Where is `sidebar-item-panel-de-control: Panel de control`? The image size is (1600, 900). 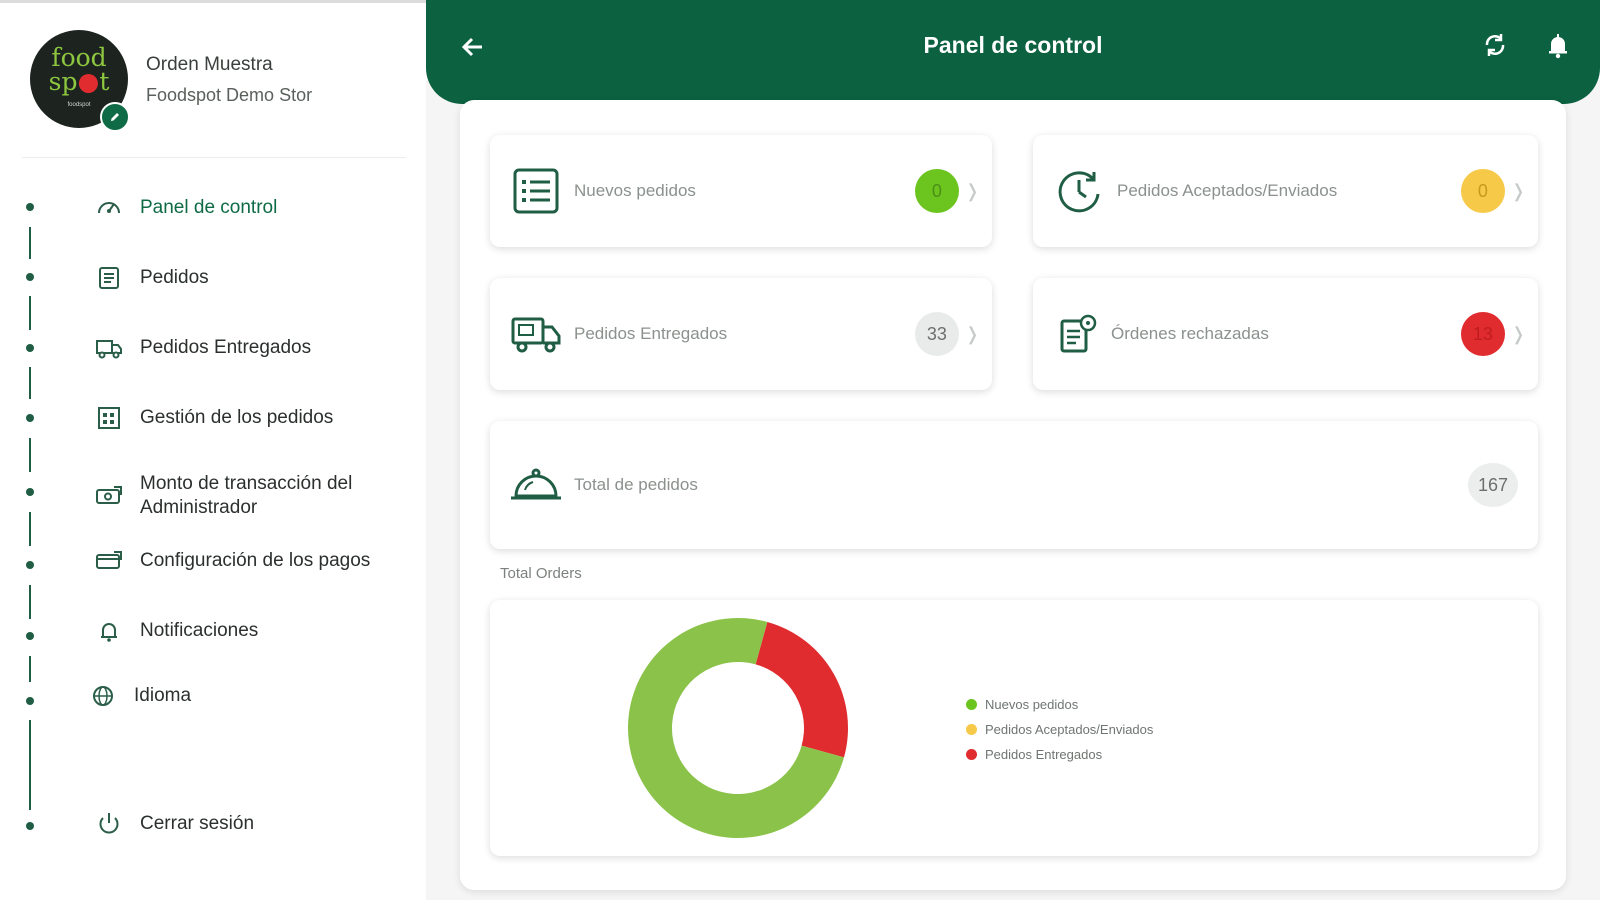 sidebar-item-panel-de-control: Panel de control is located at coordinates (184, 208).